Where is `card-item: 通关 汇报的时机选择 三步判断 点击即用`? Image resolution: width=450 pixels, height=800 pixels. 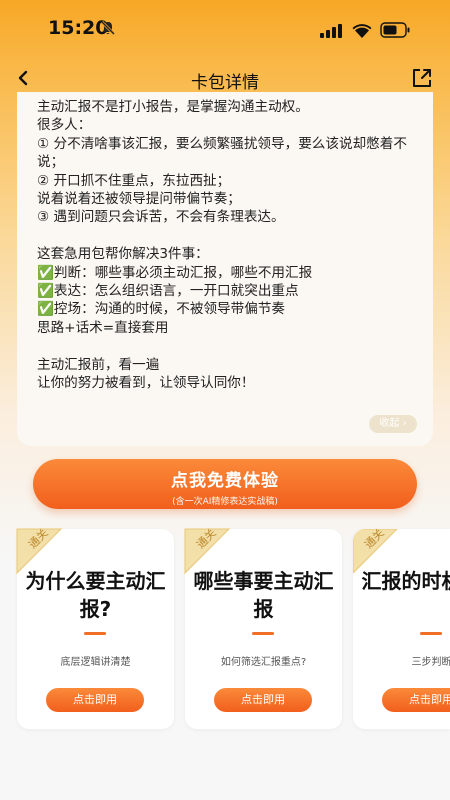
card-item: 通关 汇报的时机选择 三步判断 点击即用 is located at coordinates (401, 629).